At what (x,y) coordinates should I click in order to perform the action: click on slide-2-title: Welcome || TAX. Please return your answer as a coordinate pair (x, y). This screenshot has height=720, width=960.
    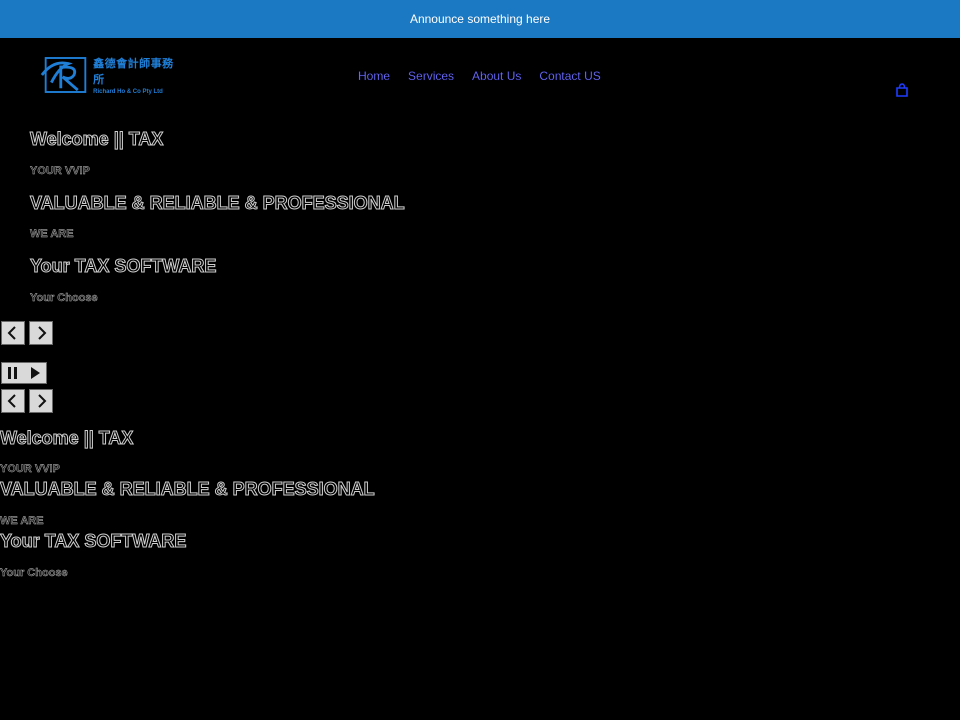
    Looking at the image, I should click on (66, 438).